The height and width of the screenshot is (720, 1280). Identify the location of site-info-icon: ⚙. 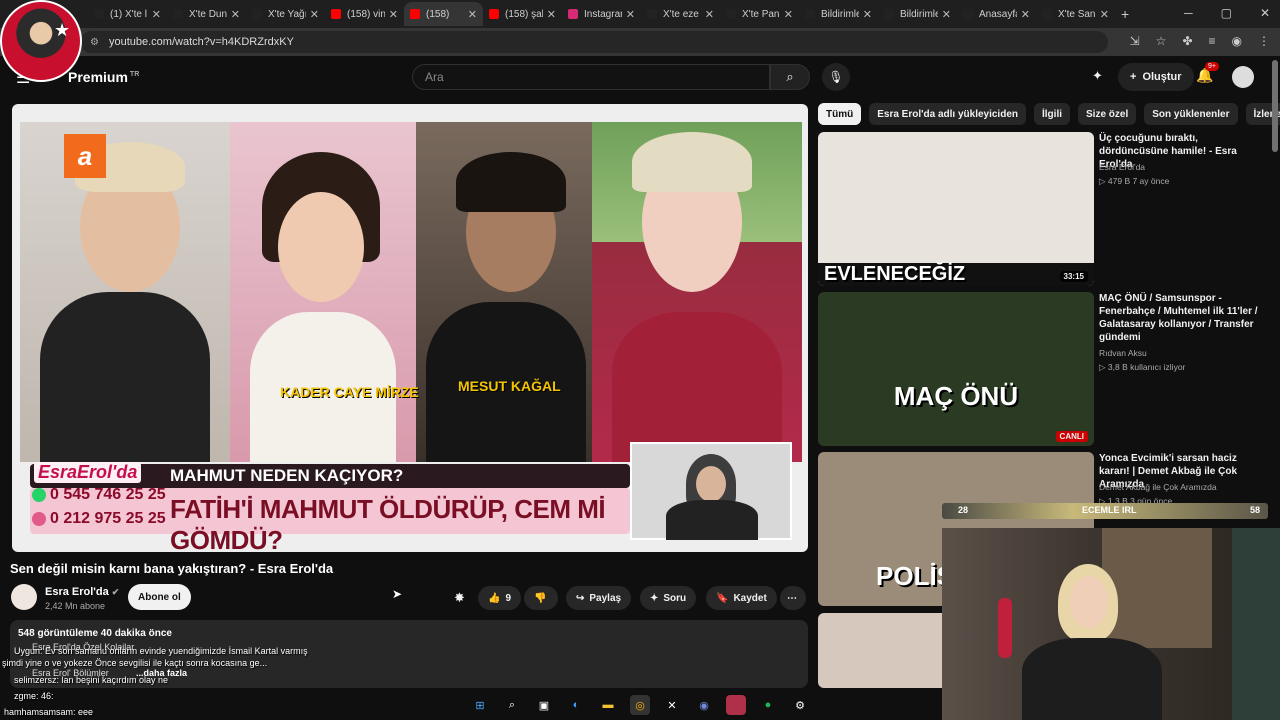
(94, 42).